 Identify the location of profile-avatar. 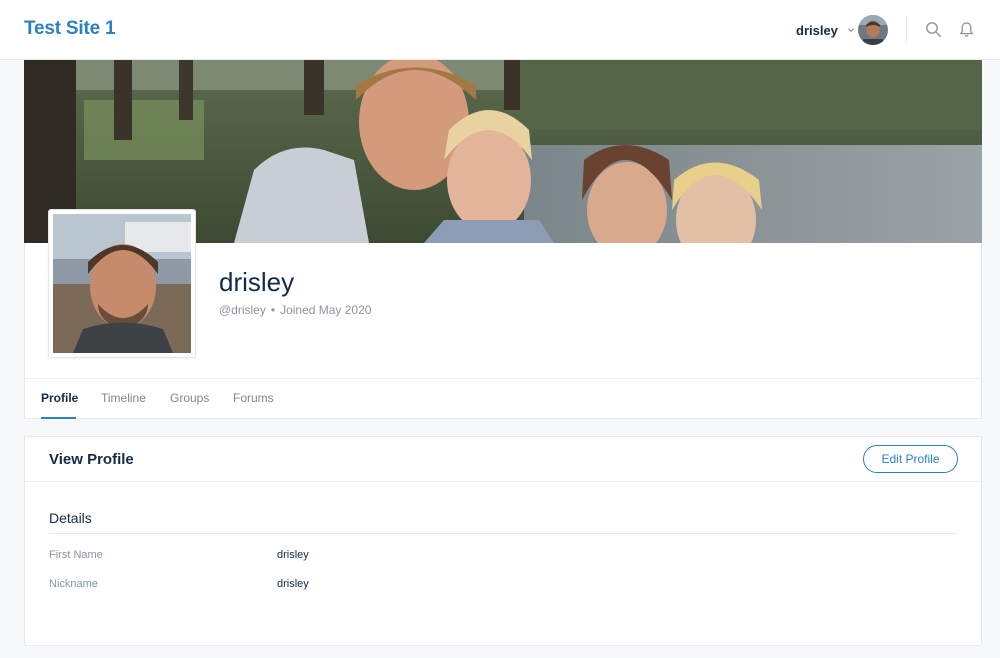
(122, 283).